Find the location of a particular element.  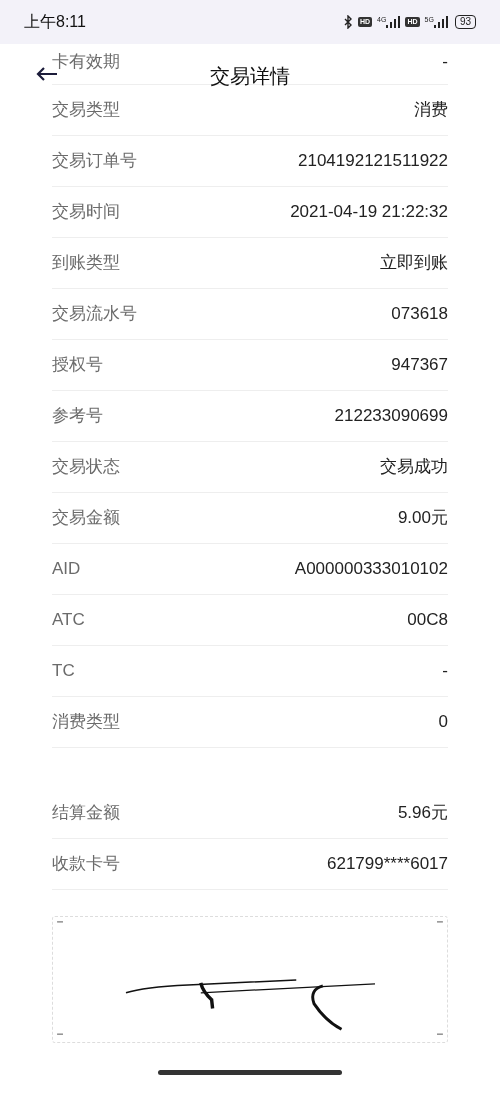

detail-label: 到账类型 is located at coordinates (86, 263).